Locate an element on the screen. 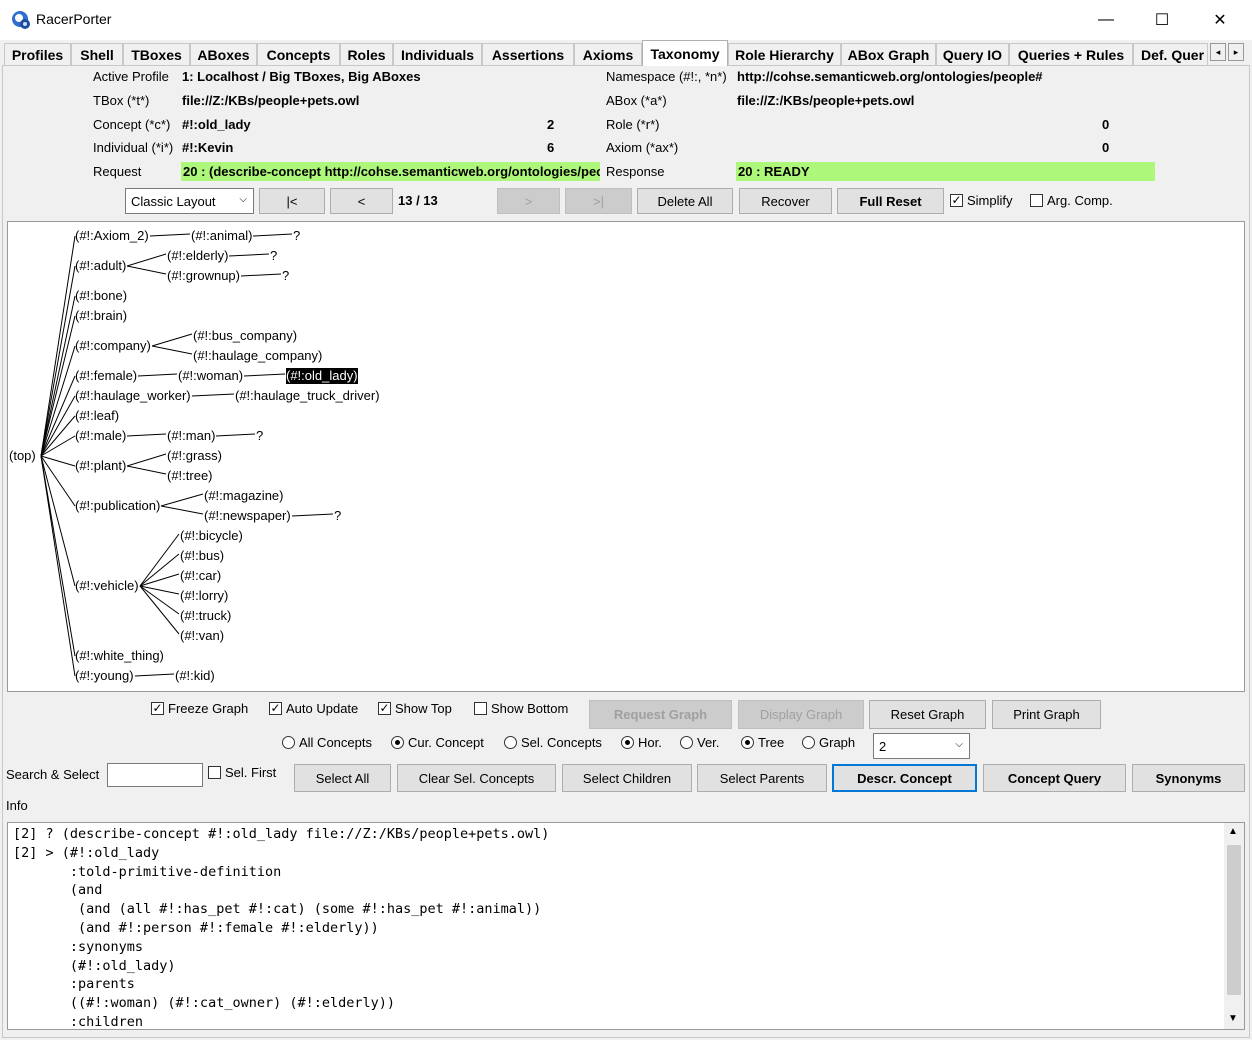 The height and width of the screenshot is (1040, 1252). tab-taxonomy: Taxonomy is located at coordinates (685, 53).